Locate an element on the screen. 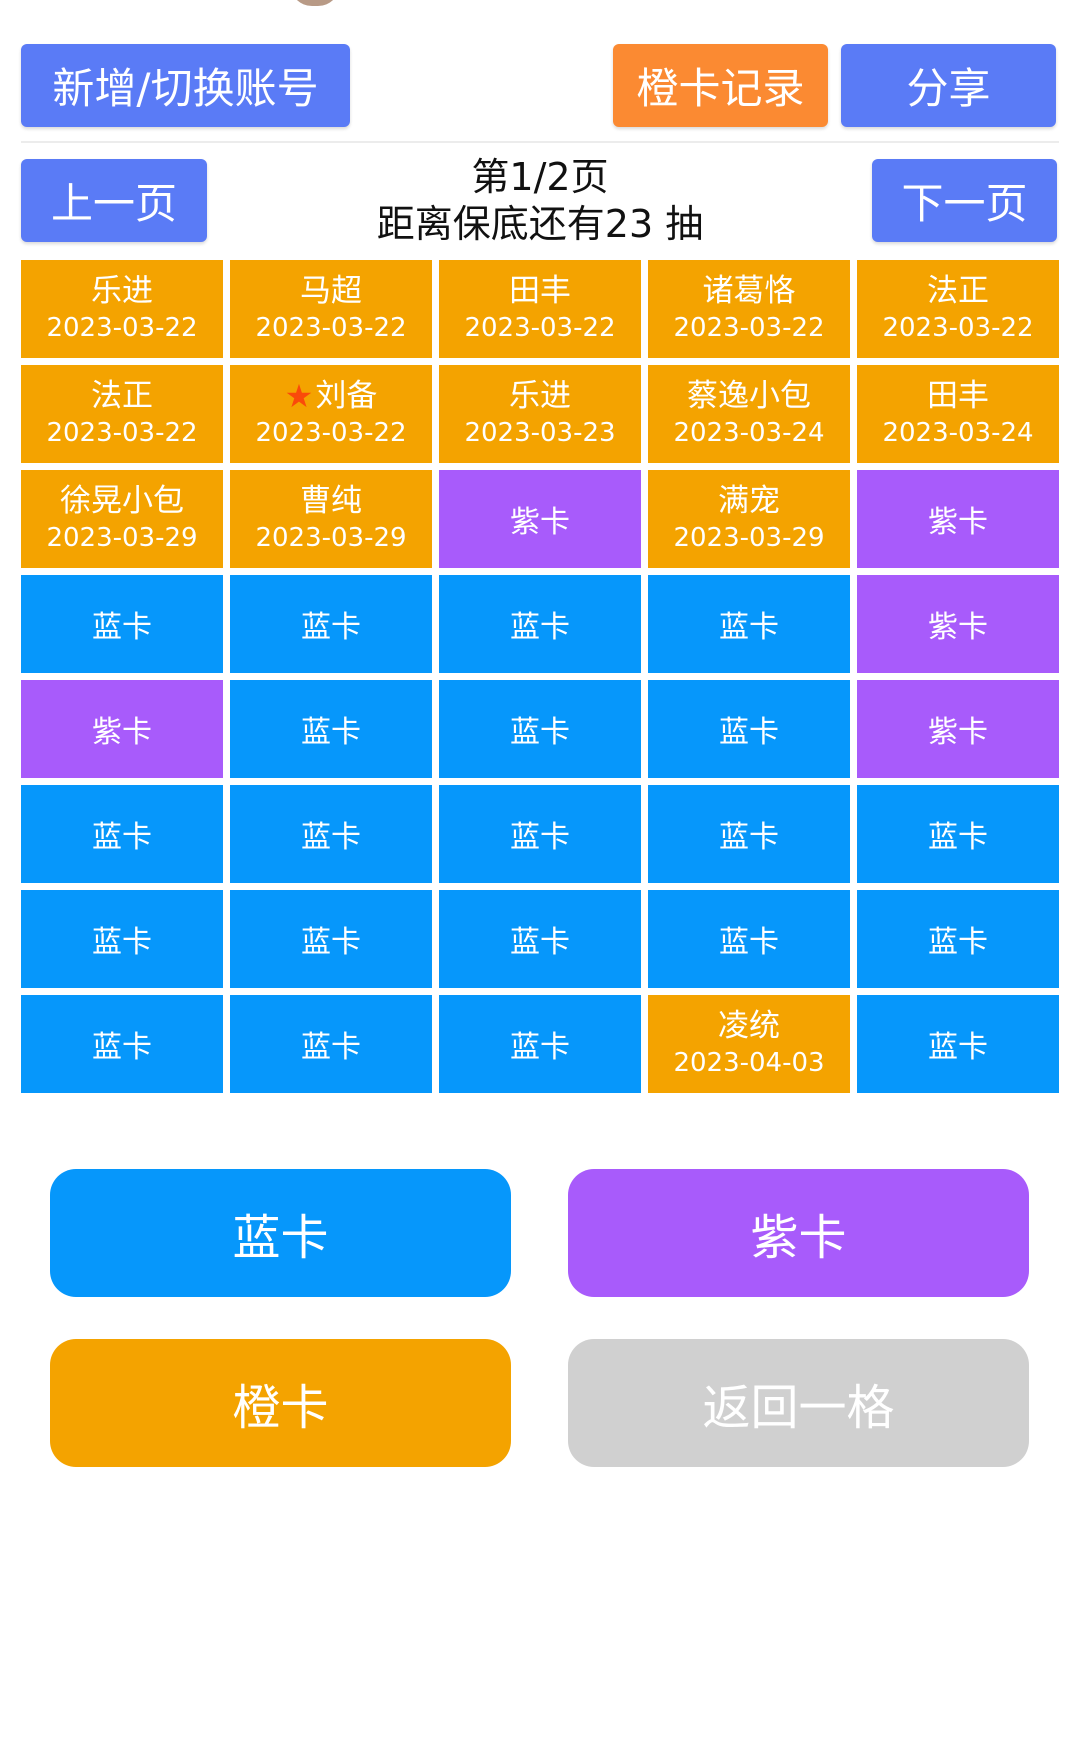 Image resolution: width=1080 pixels, height=1748 pixels. card-name-text: 诸葛恪 is located at coordinates (749, 291).